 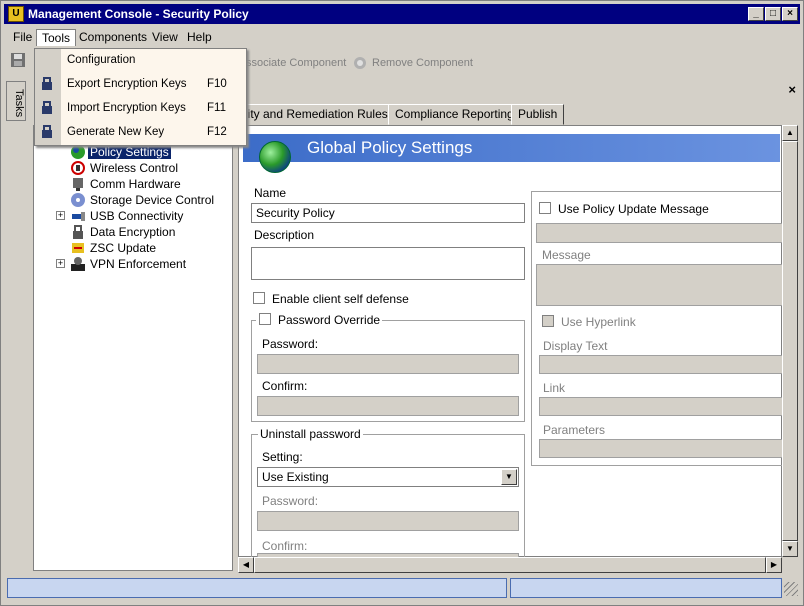 What do you see at coordinates (548, 321) in the screenshot?
I see `use-hyperlink-checkbox` at bounding box center [548, 321].